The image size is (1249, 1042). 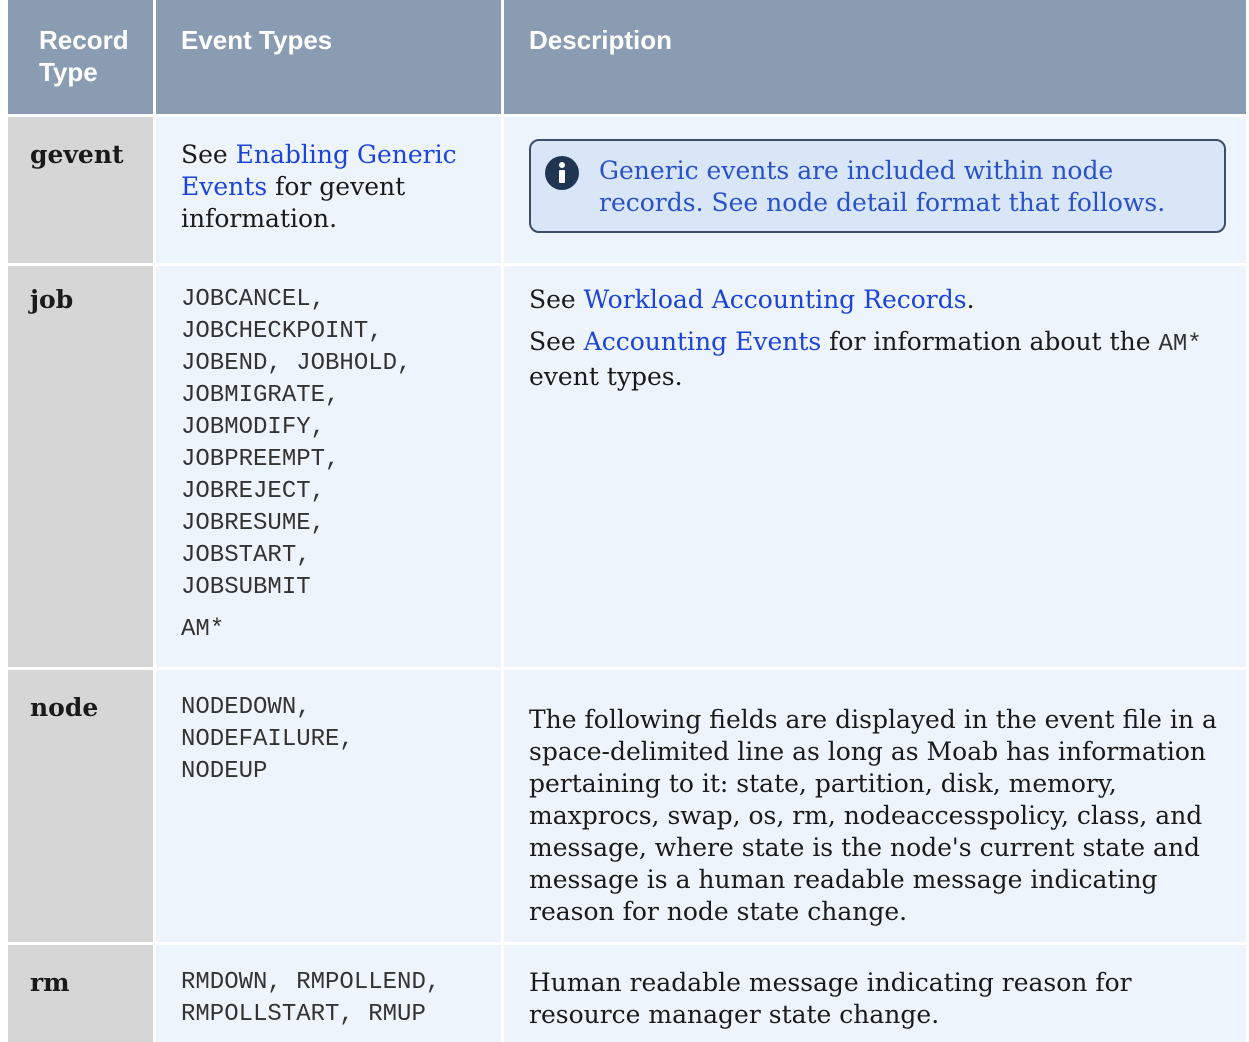 What do you see at coordinates (224, 771) in the screenshot?
I see `event-type-item: NODEUP` at bounding box center [224, 771].